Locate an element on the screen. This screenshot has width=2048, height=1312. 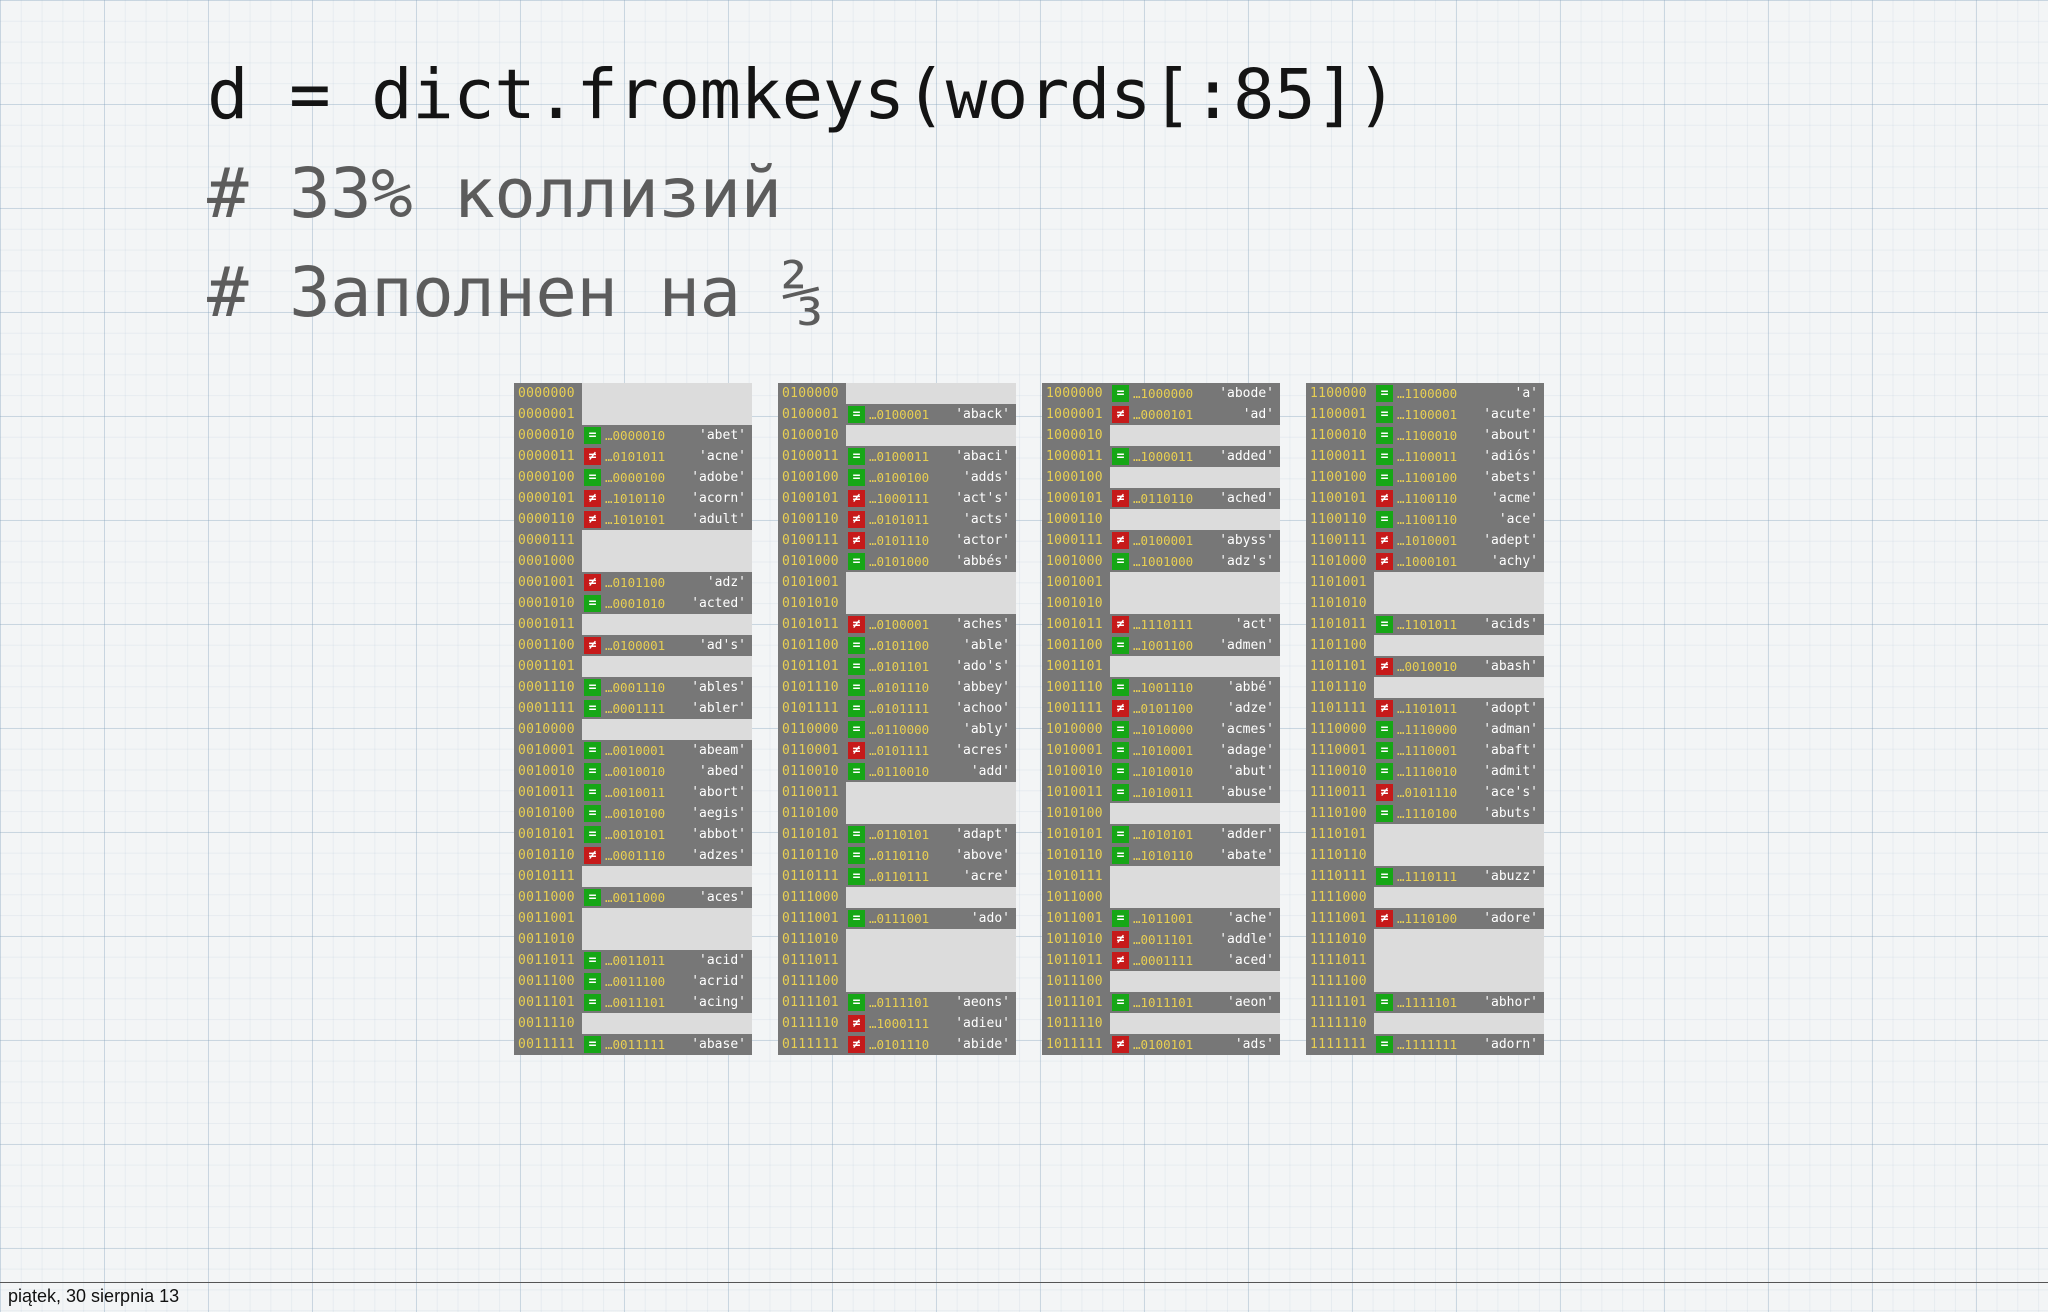
table-row: 0101101 = …0101101 'ado's' is located at coordinates (897, 666).